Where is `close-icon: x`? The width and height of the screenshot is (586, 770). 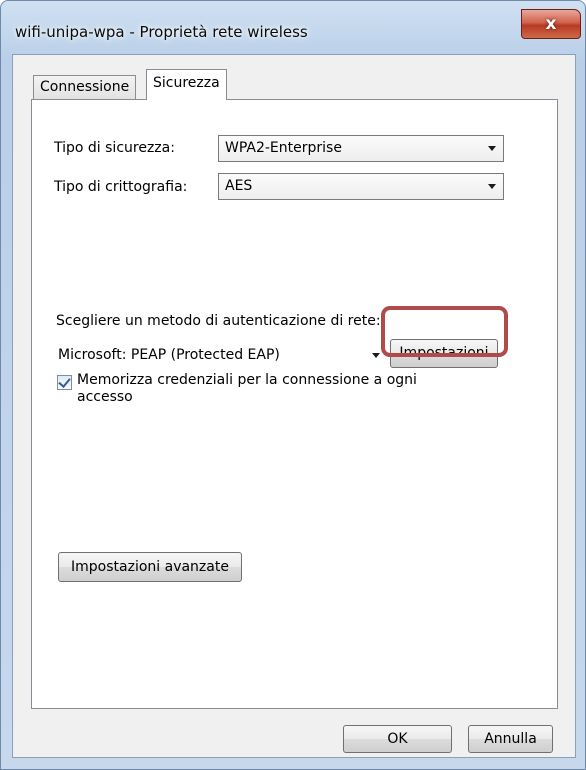
close-icon: x is located at coordinates (551, 24).